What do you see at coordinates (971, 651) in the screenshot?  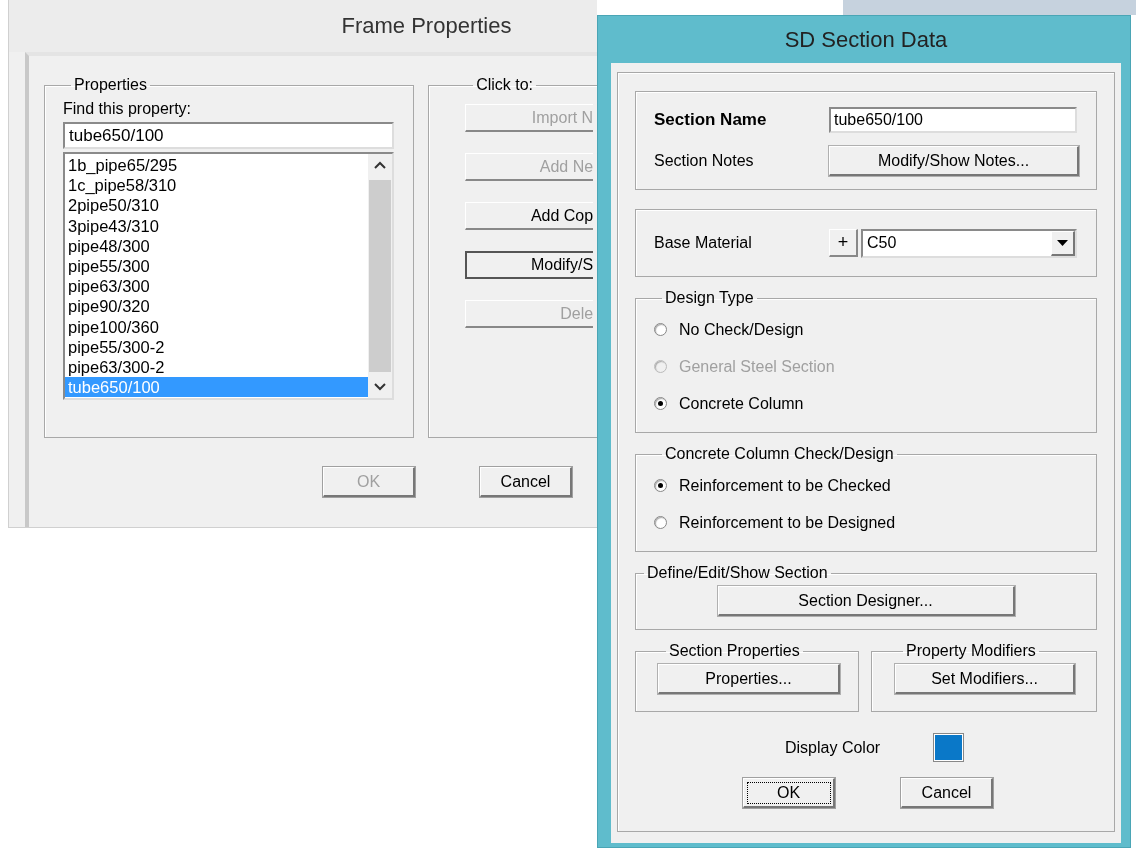 I see `group-label: Property Modifiers` at bounding box center [971, 651].